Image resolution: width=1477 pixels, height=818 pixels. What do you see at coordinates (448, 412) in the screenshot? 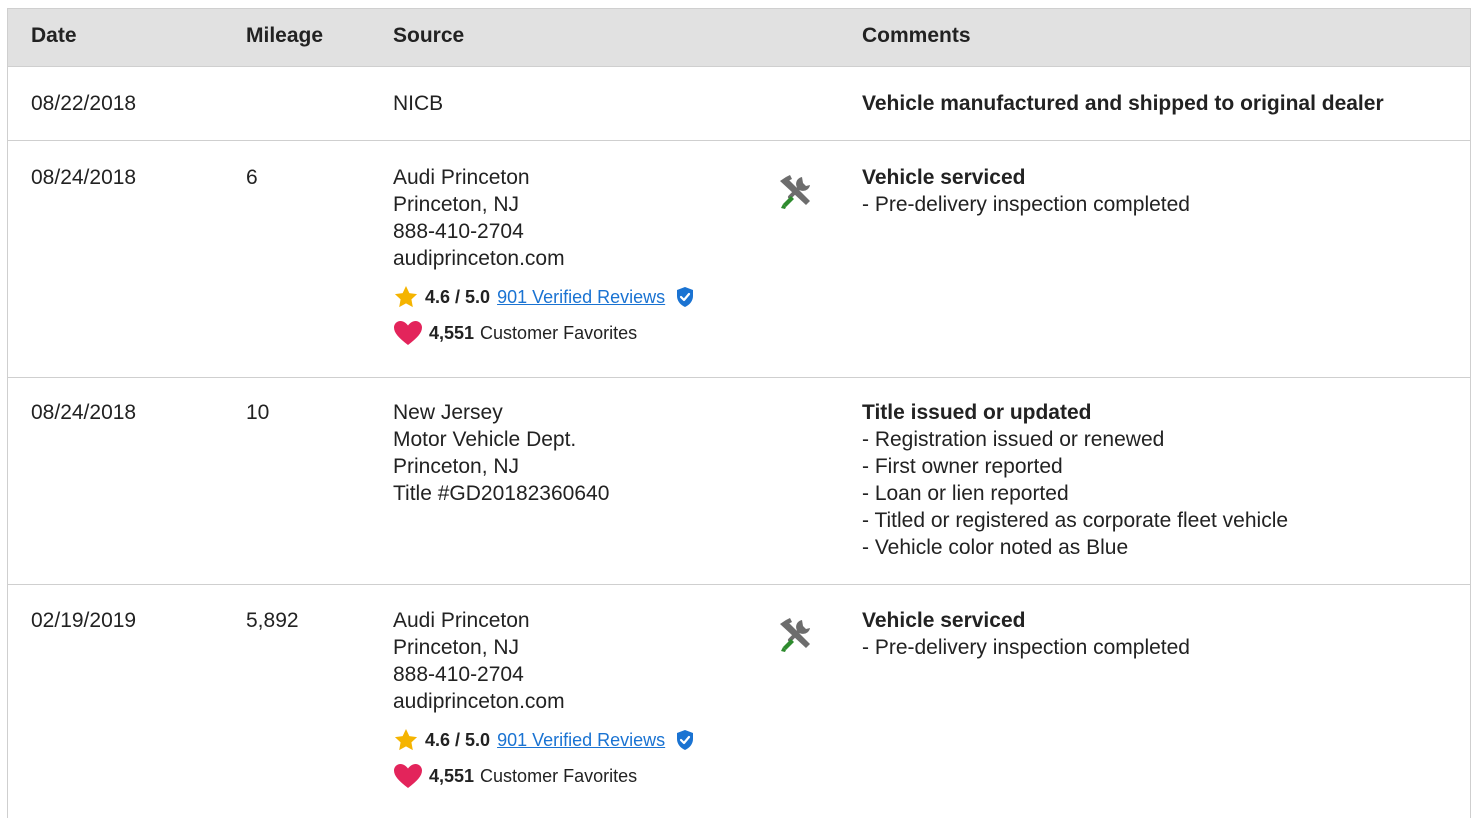
I see `source-line: New Jersey` at bounding box center [448, 412].